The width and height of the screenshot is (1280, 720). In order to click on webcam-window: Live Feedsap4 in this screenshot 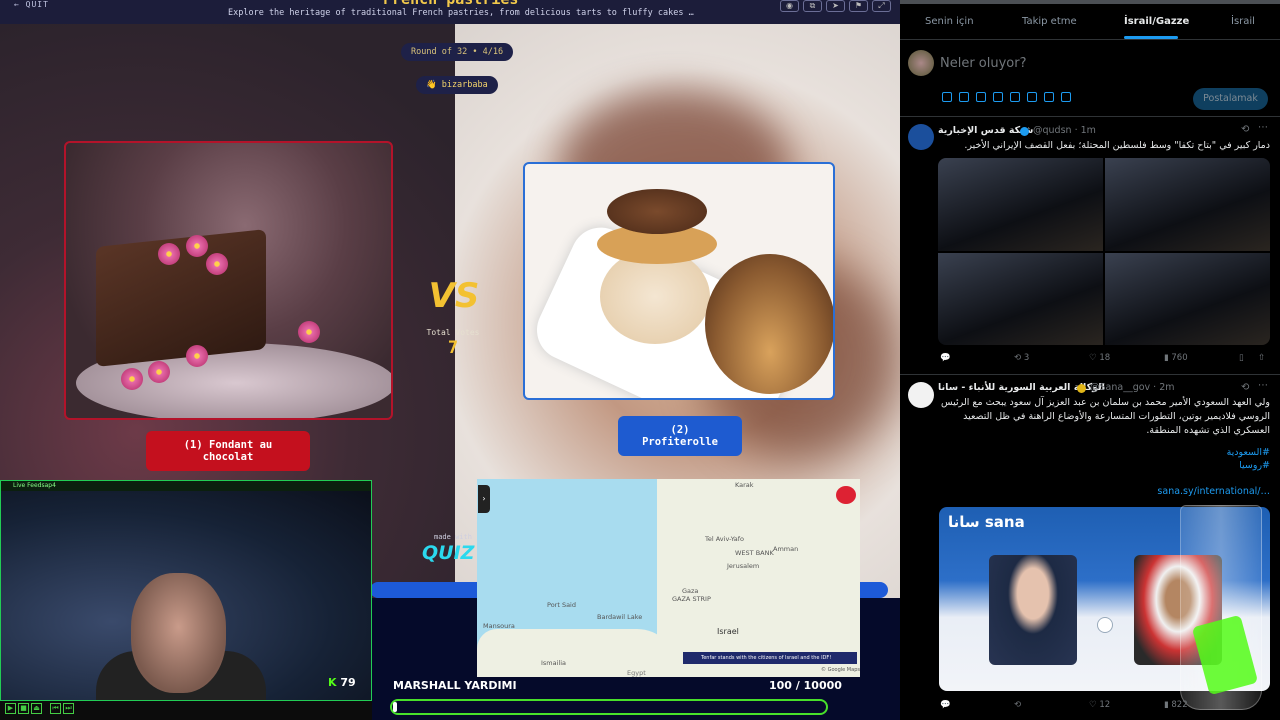, I will do `click(186, 600)`.